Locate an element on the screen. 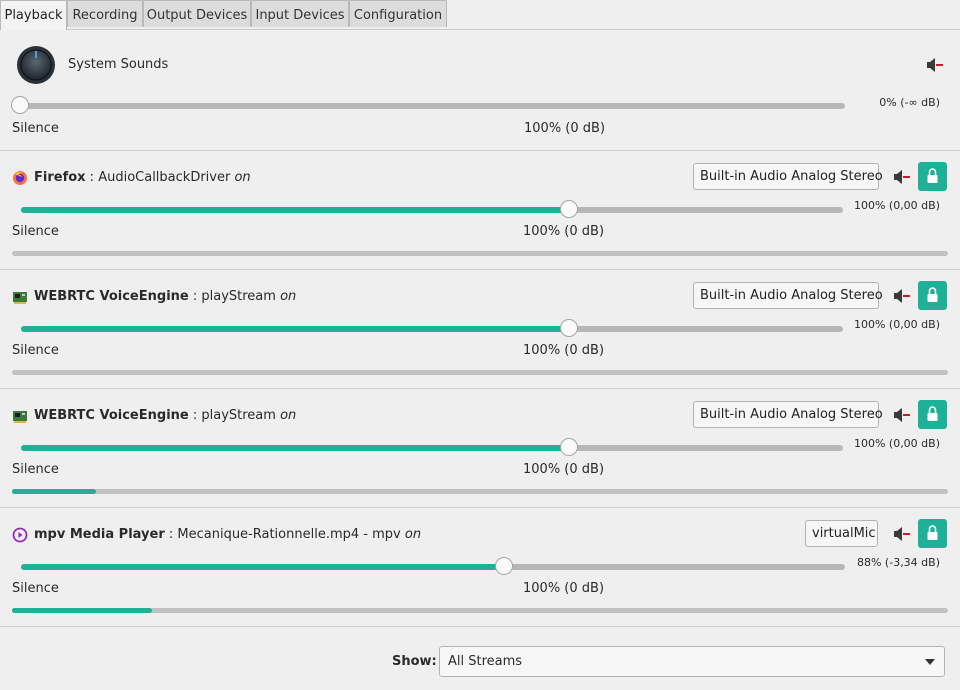 Image resolution: width=960 pixels, height=690 pixels. app-name: Firefox is located at coordinates (60, 177).